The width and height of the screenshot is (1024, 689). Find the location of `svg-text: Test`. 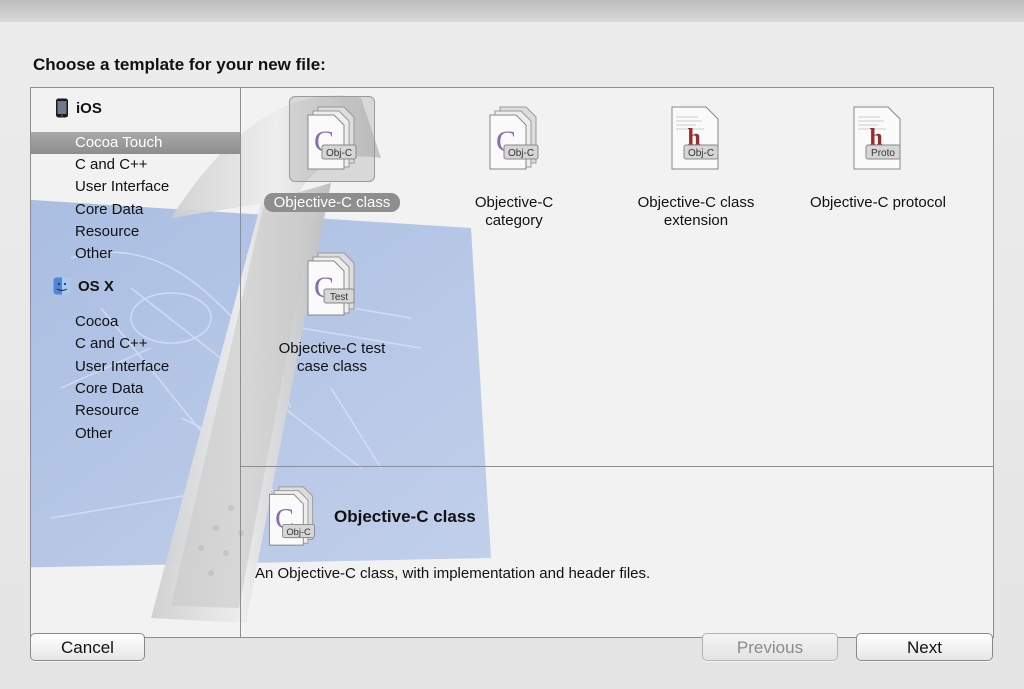

svg-text: Test is located at coordinates (339, 297).